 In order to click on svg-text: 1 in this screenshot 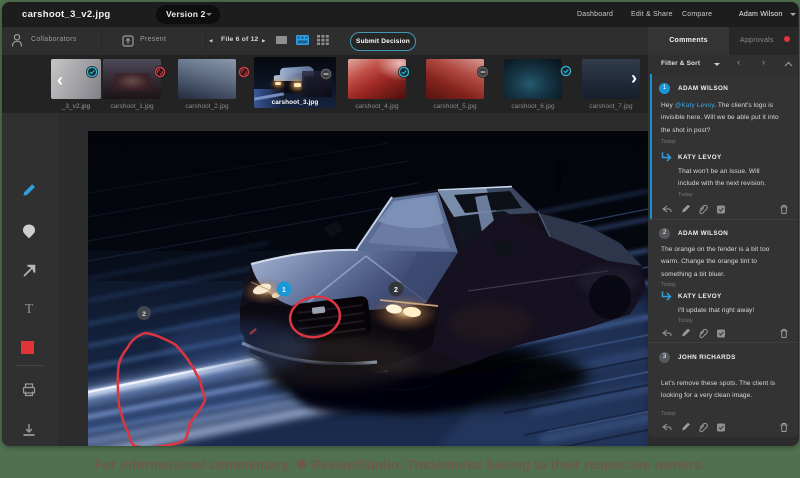, I will do `click(284, 290)`.